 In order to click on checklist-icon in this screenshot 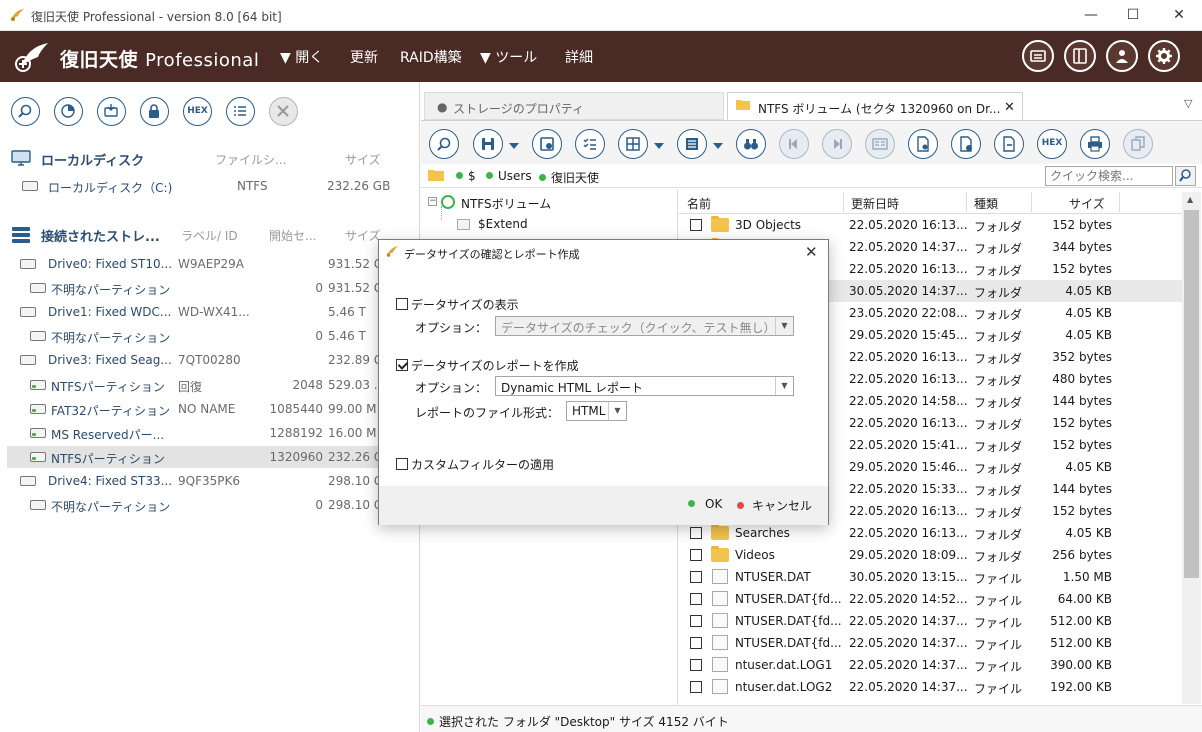, I will do `click(590, 144)`.